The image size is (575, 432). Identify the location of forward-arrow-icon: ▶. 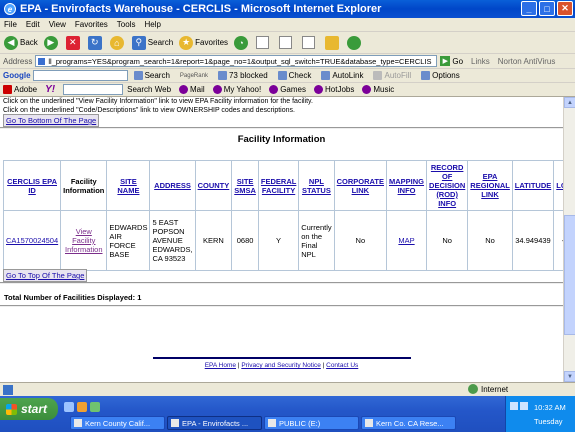
(50, 42).